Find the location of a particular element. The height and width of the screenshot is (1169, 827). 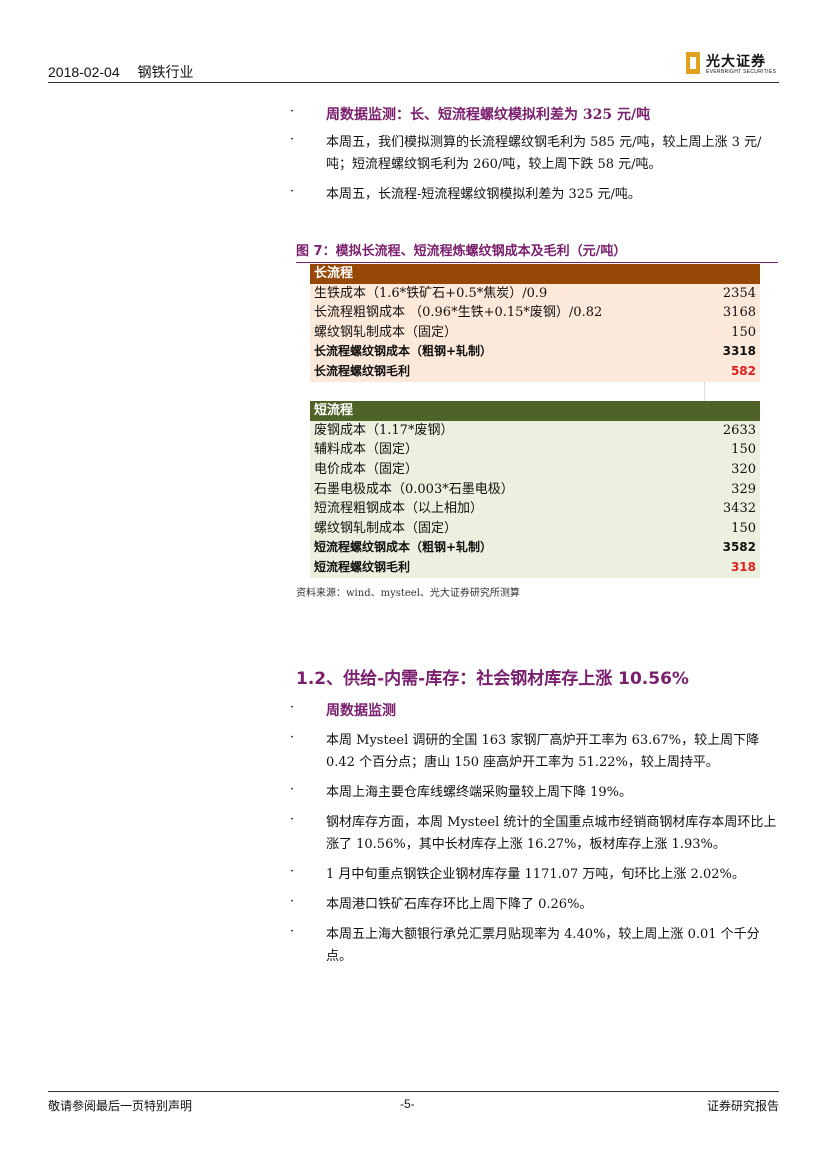

list-item: · 本周五，长流程-短流程螺纹钢模拟利差为 325 元/吨。 is located at coordinates (534, 195).